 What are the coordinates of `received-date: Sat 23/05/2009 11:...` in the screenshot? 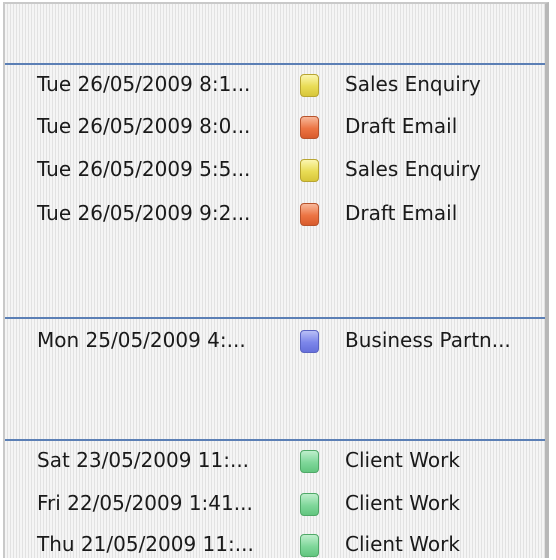 It's located at (143, 460).